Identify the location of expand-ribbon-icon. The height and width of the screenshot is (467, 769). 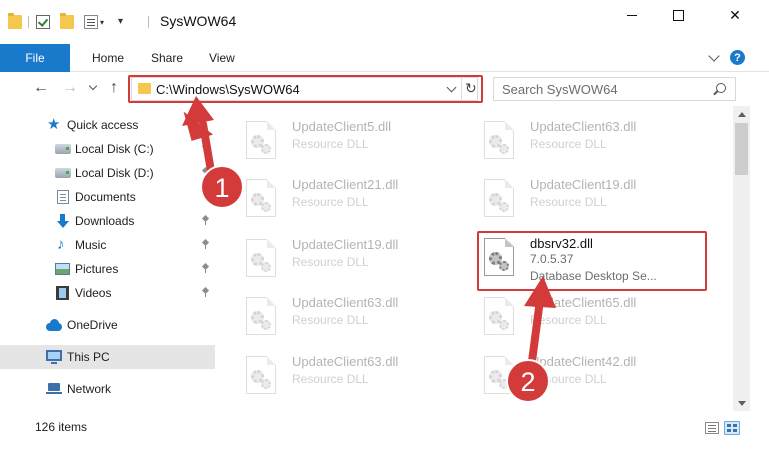
(714, 56).